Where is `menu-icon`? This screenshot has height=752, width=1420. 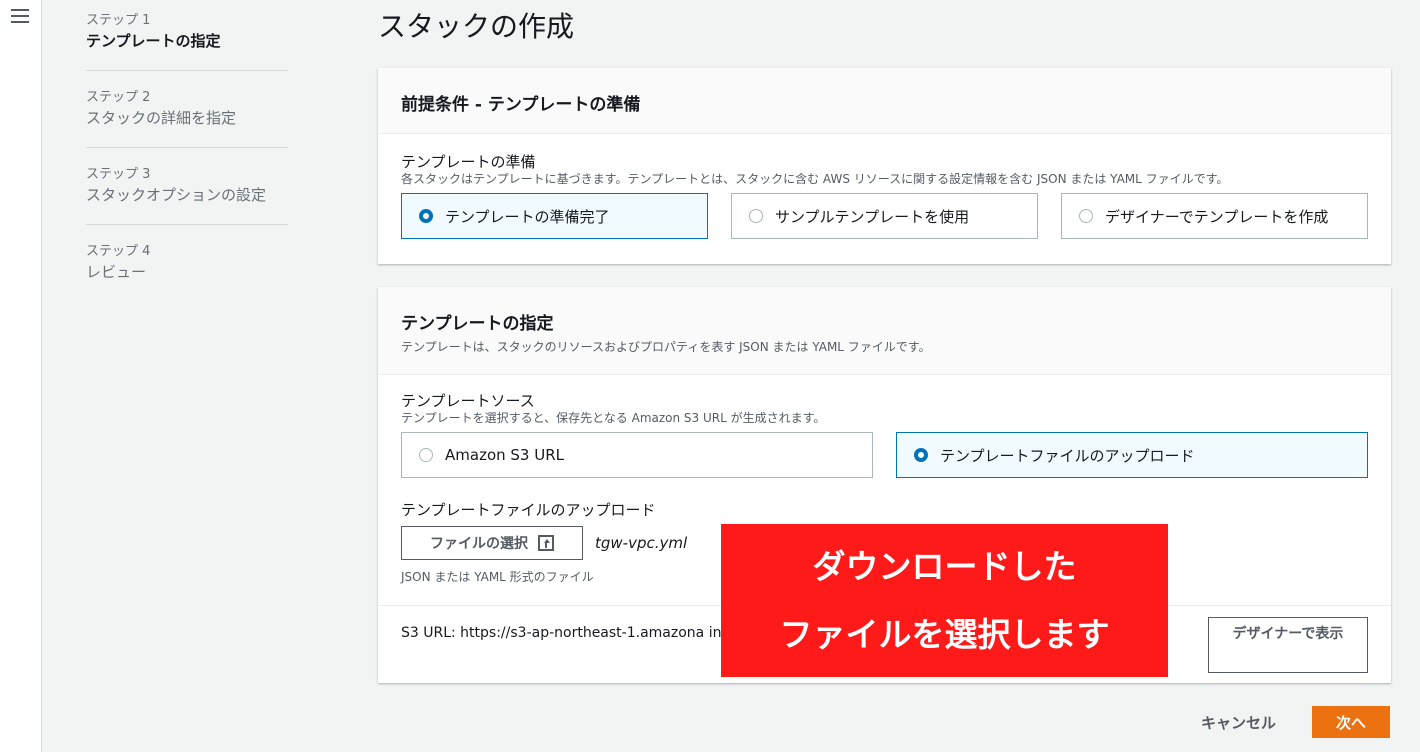 menu-icon is located at coordinates (20, 17).